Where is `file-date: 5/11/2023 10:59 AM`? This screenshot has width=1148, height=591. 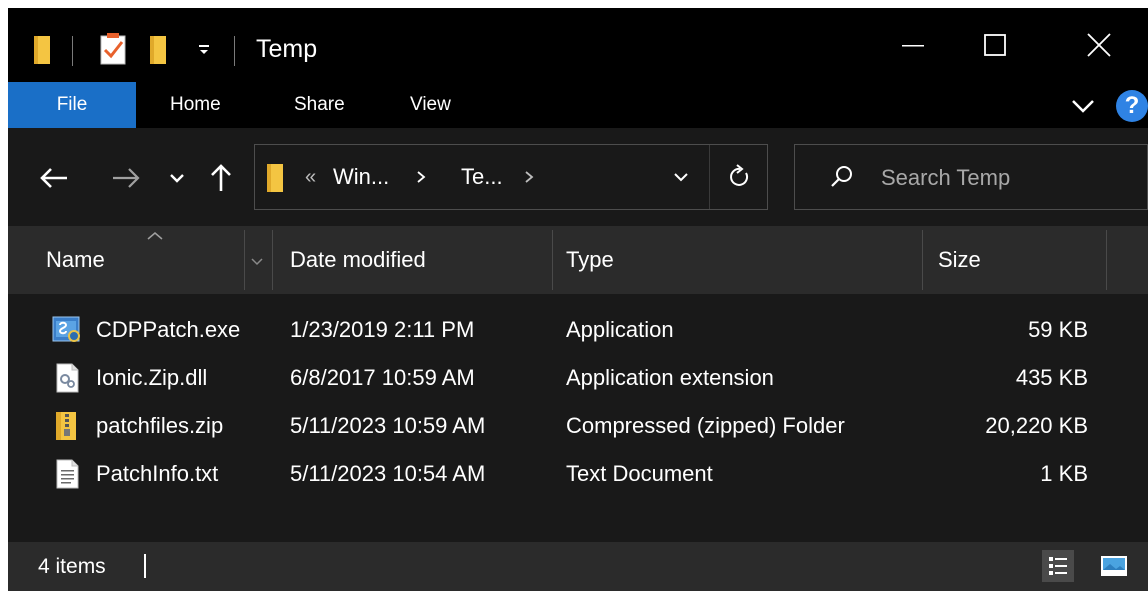 file-date: 5/11/2023 10:59 AM is located at coordinates (388, 425).